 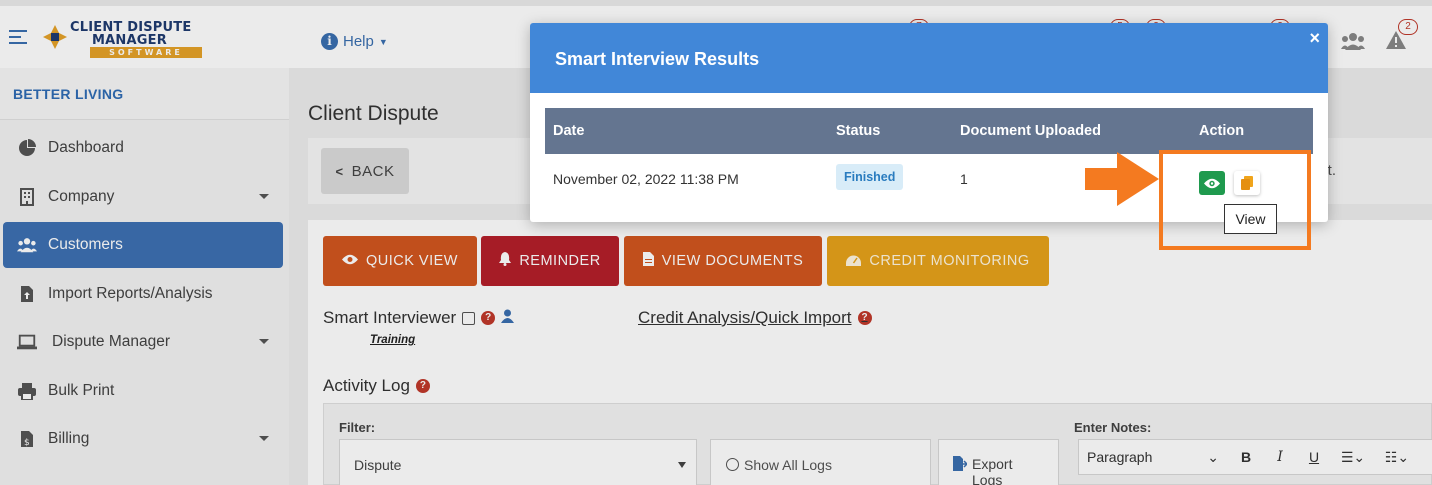 What do you see at coordinates (929, 58) in the screenshot?
I see `modal-header: Smart Interview Results ×` at bounding box center [929, 58].